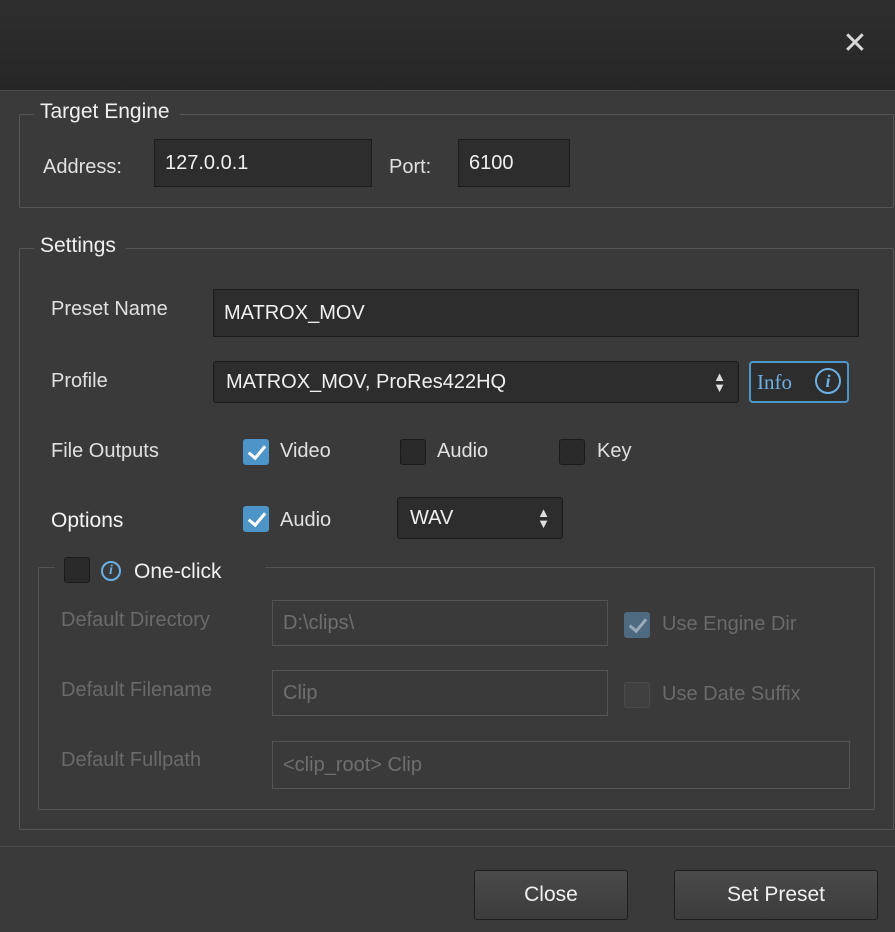 This screenshot has height=932, width=895. I want to click on options-audio-checkbox, so click(256, 519).